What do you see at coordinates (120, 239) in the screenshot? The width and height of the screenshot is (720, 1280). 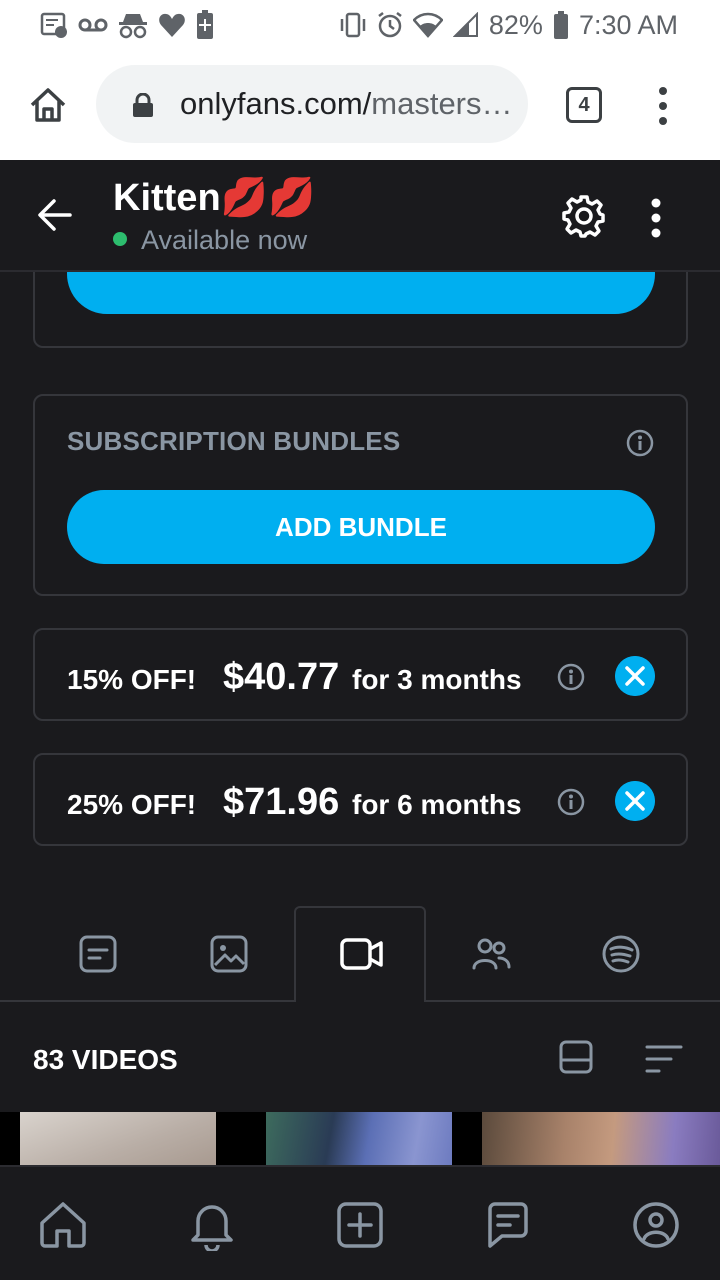 I see `online-status-dot` at bounding box center [120, 239].